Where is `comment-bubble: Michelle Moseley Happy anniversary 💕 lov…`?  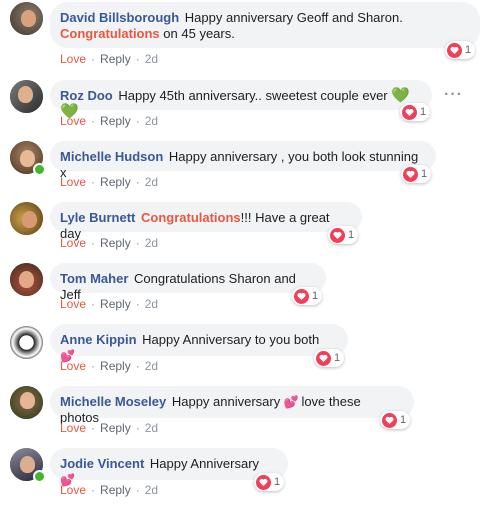
comment-bubble: Michelle Moseley Happy anniversary 💕 lov… is located at coordinates (232, 405).